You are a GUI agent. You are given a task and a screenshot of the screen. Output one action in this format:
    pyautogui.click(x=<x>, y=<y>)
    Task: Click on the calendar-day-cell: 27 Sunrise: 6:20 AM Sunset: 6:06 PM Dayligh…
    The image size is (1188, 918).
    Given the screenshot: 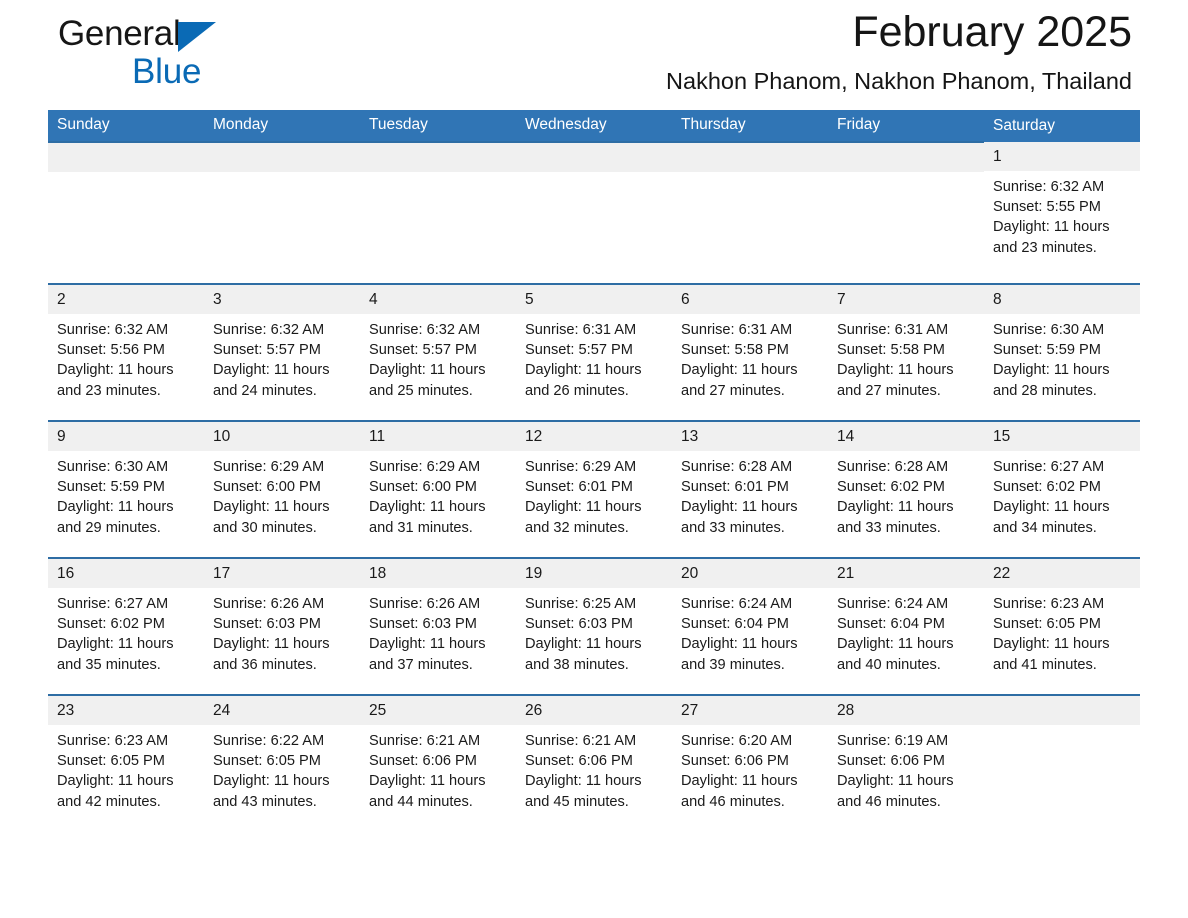 What is the action you would take?
    pyautogui.click(x=750, y=762)
    